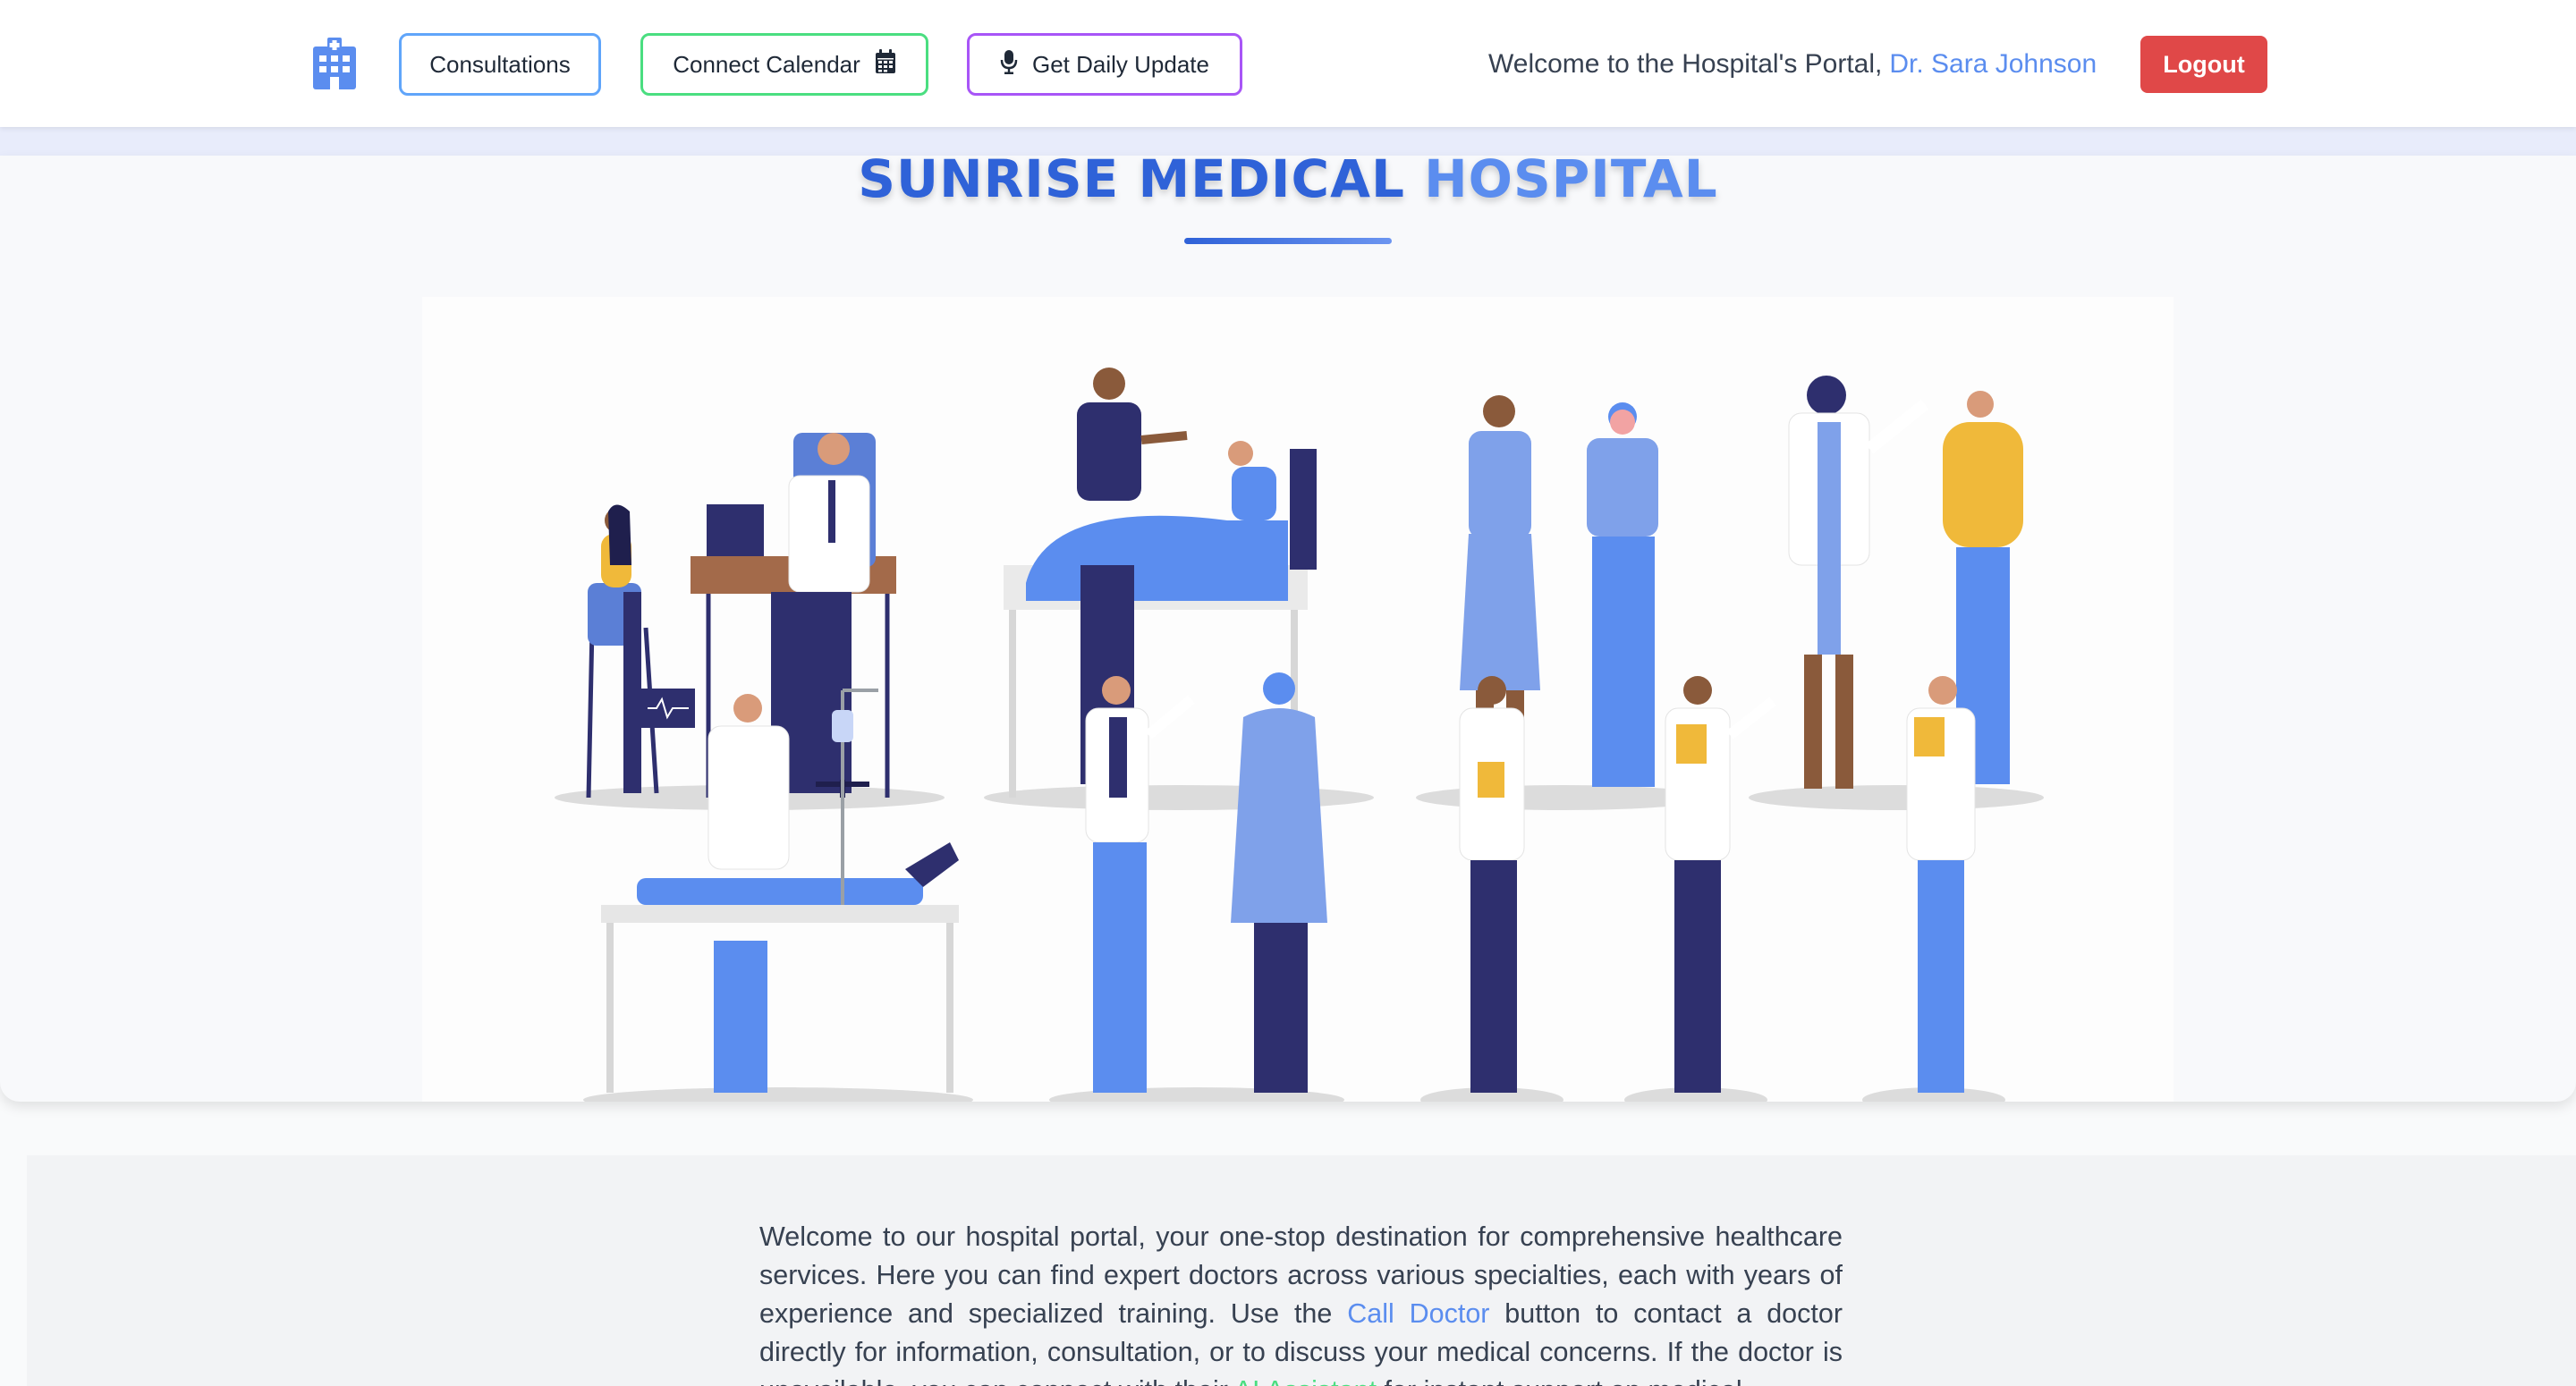 The image size is (2576, 1386). I want to click on welcome-prefix: Welcome to the Hospital's Portal,, so click(1685, 64).